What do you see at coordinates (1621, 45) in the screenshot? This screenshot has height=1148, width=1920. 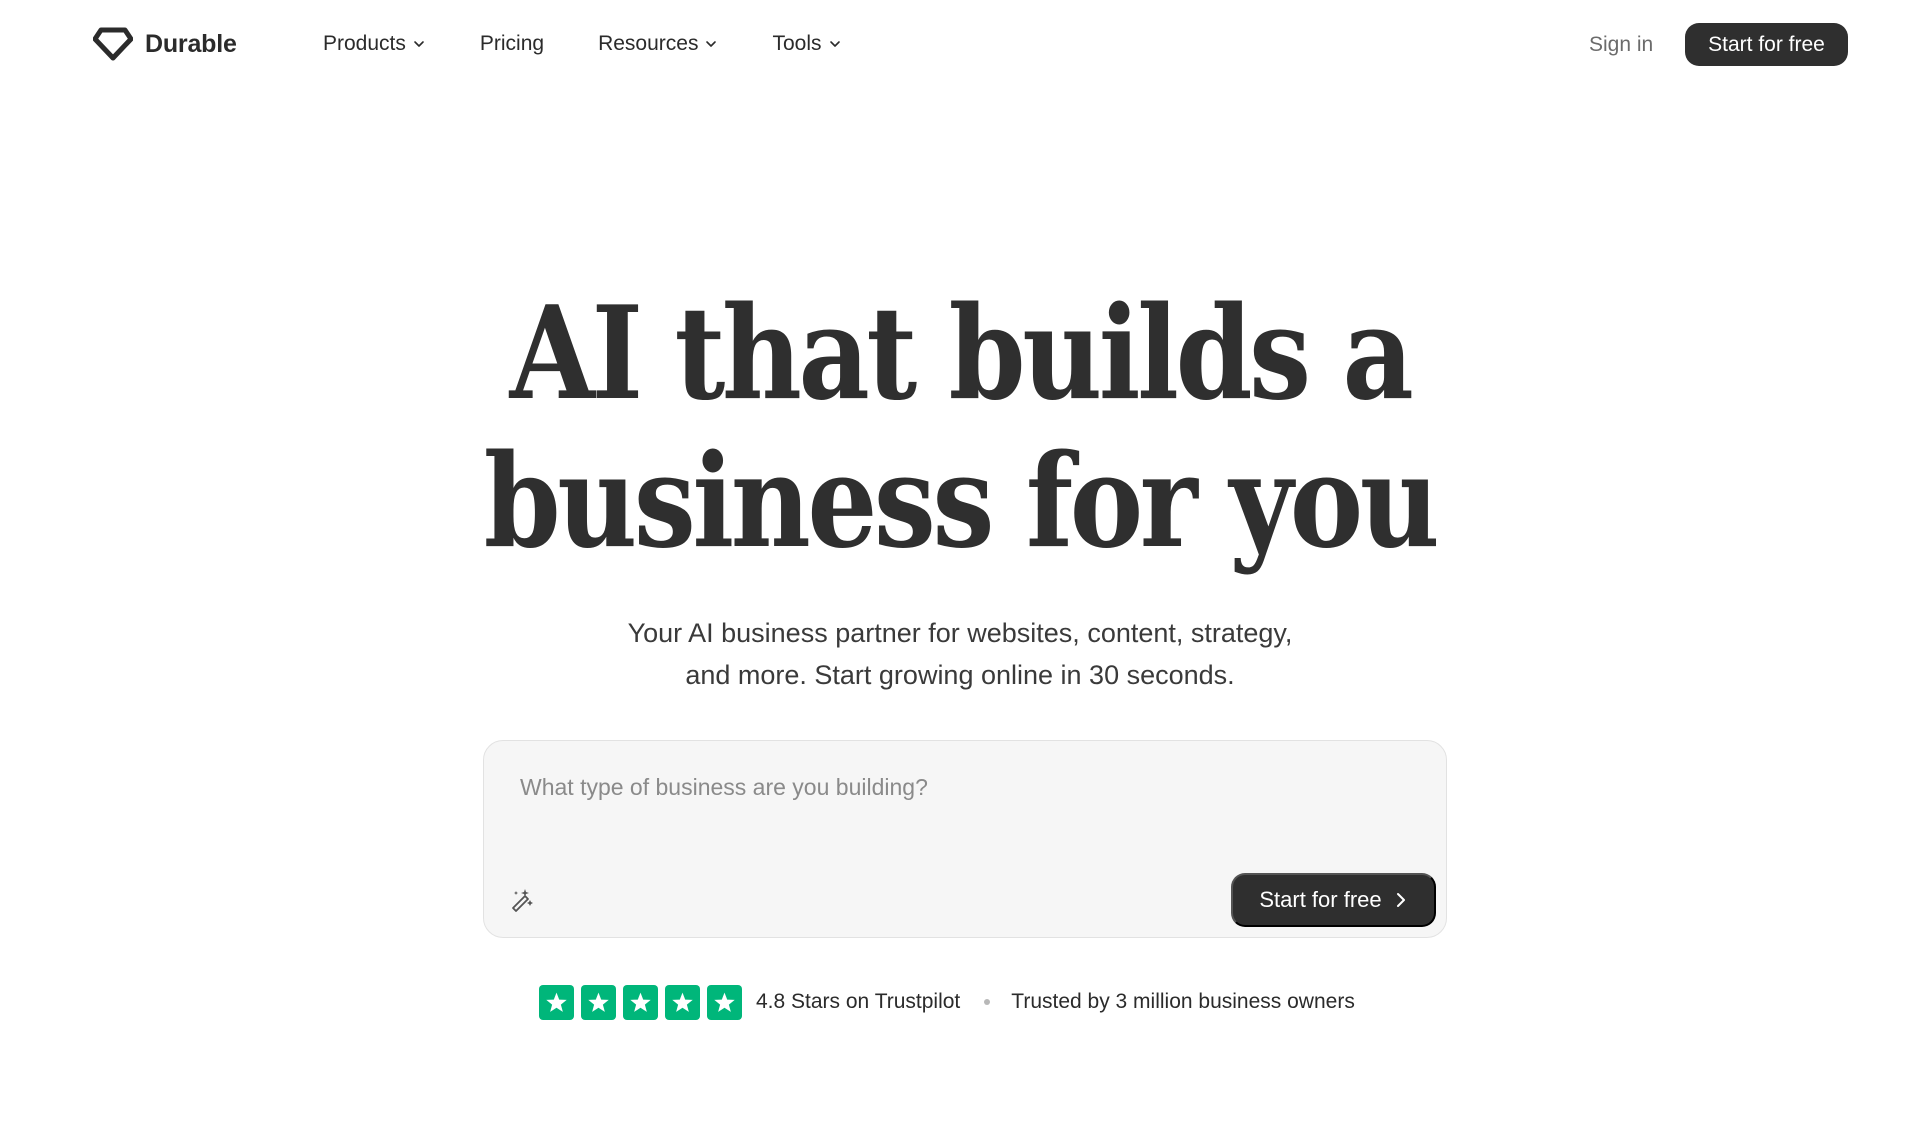 I see `sign-in-link: Sign in` at bounding box center [1621, 45].